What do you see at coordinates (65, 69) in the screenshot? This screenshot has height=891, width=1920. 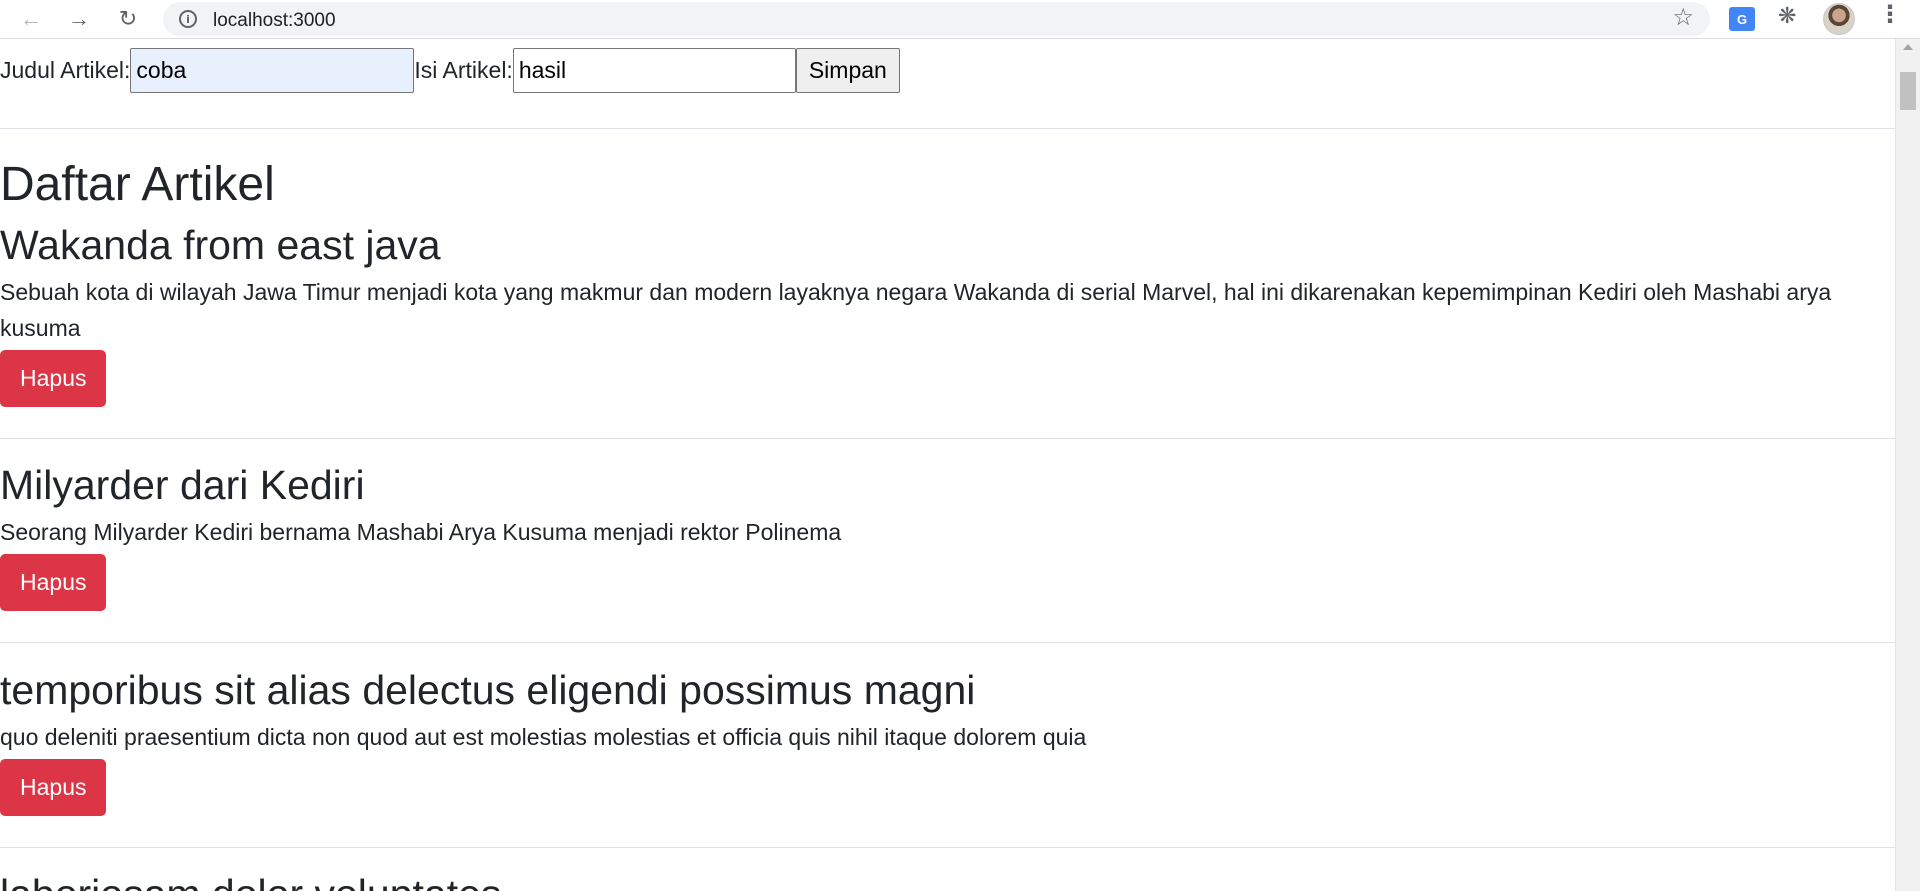 I see `judul-label: Judul Artikel:` at bounding box center [65, 69].